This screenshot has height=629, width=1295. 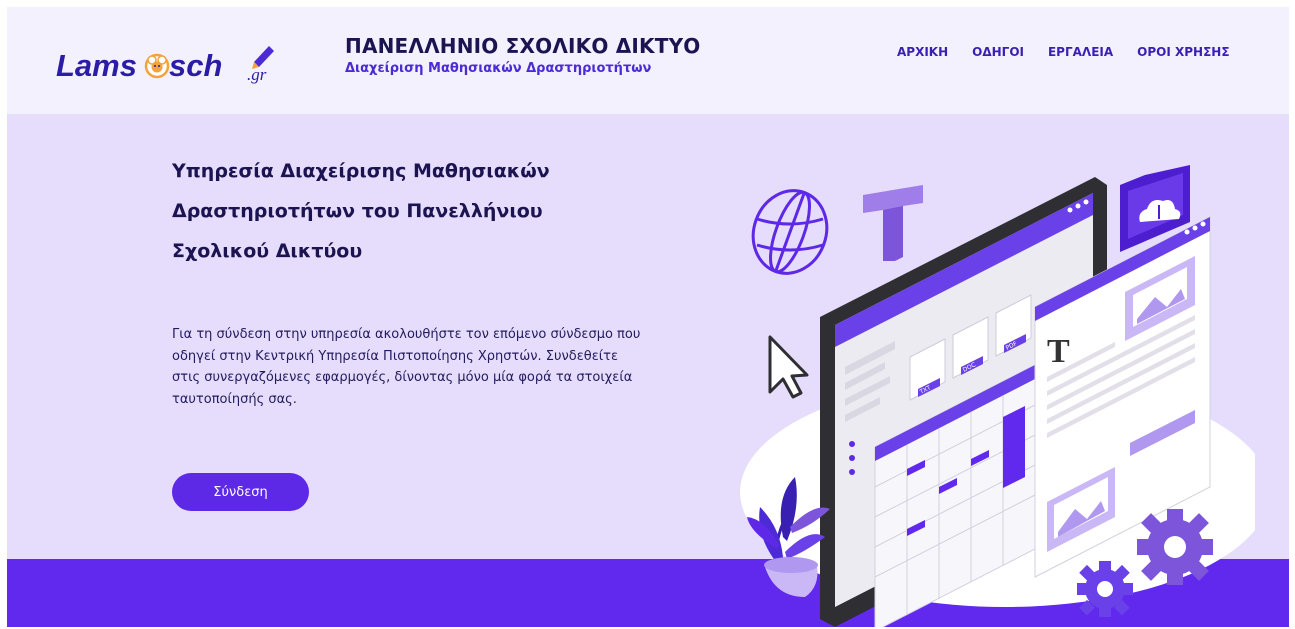 I want to click on cursor-arrow-icon, so click(x=788, y=367).